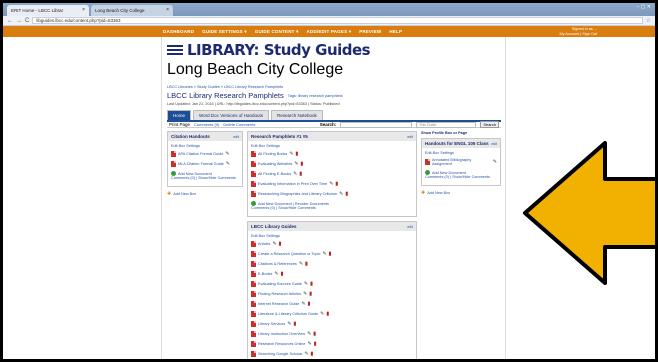 Image resolution: width=658 pixels, height=362 pixels. I want to click on window-controls: – ▢ ✕, so click(644, 7).